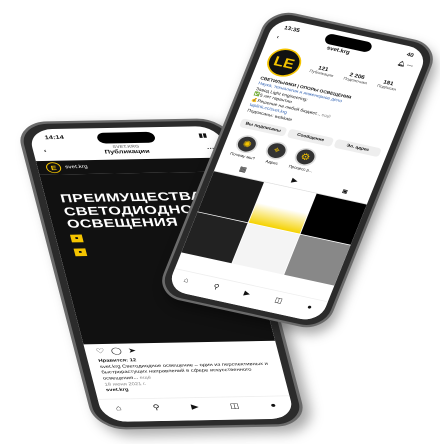 This screenshot has height=444, width=440. I want to click on page-title: Публикации, so click(127, 152).